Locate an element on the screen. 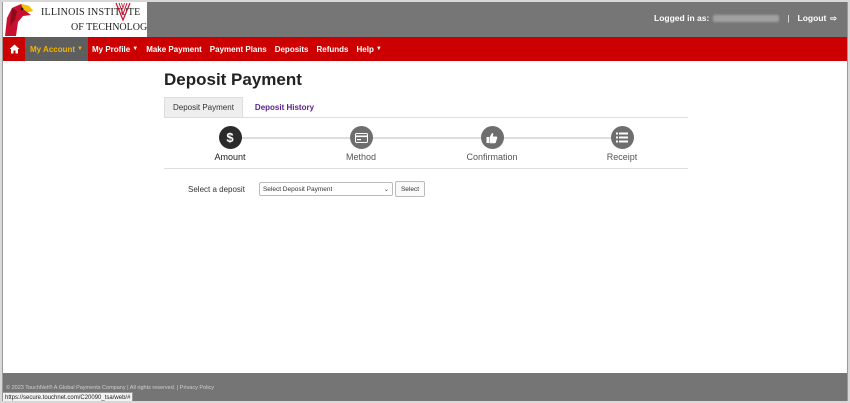 The image size is (850, 403). nav-deposits-label: Deposits is located at coordinates (291, 49).